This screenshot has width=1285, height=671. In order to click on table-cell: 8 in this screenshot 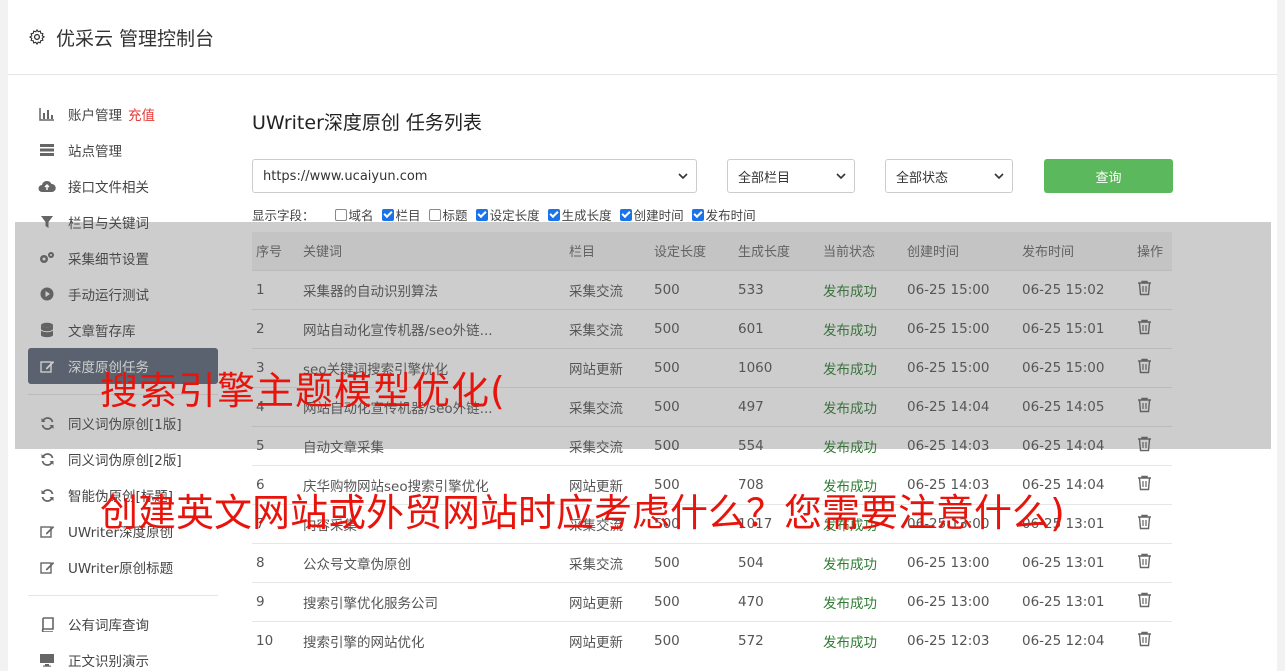, I will do `click(275, 562)`.